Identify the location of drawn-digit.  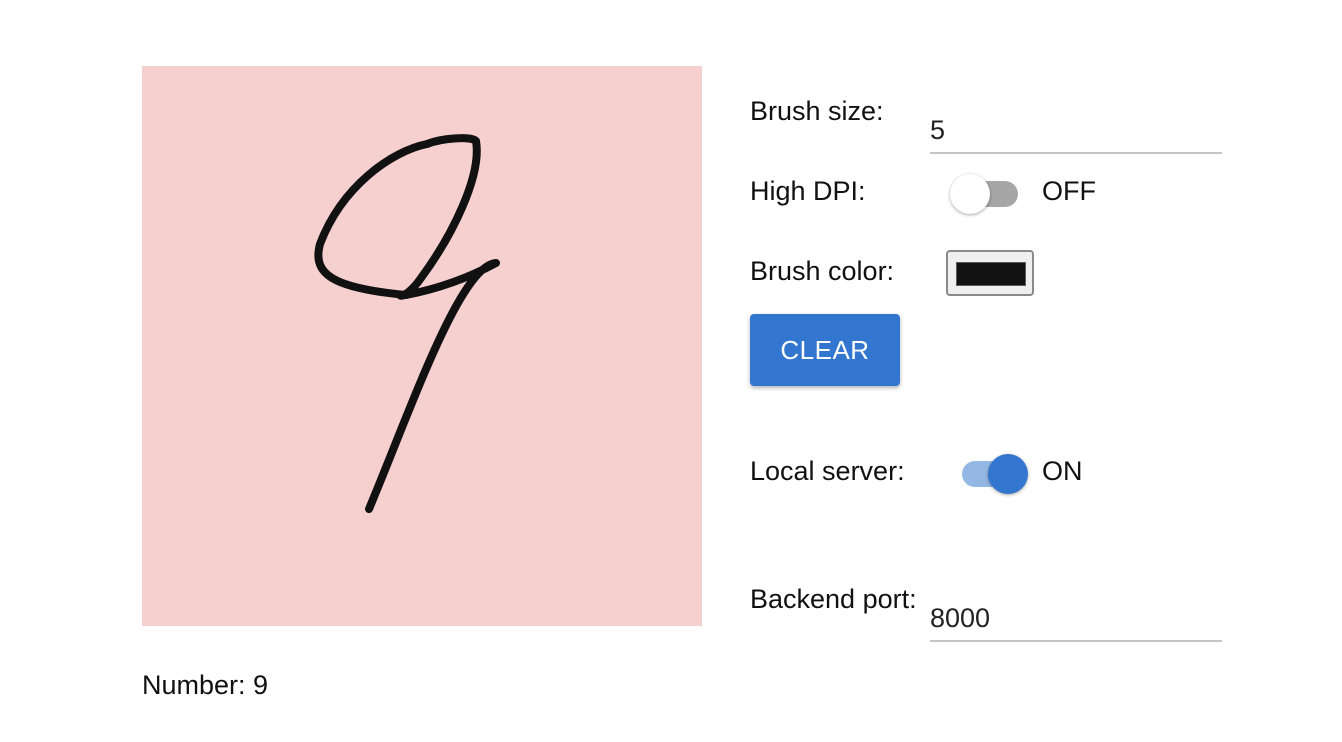
(407, 323).